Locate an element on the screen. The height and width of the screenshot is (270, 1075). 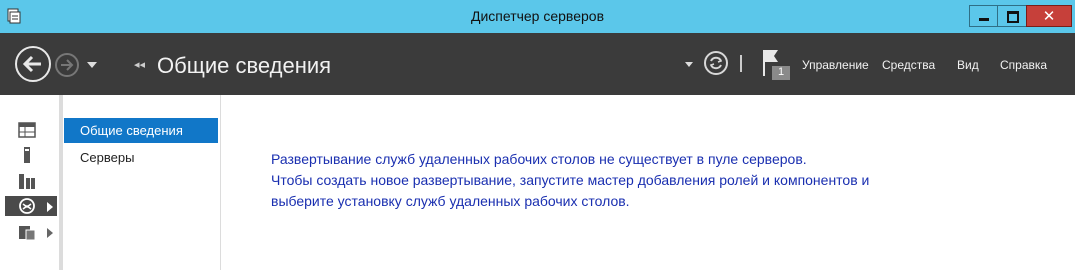
refresh-icon is located at coordinates (716, 63).